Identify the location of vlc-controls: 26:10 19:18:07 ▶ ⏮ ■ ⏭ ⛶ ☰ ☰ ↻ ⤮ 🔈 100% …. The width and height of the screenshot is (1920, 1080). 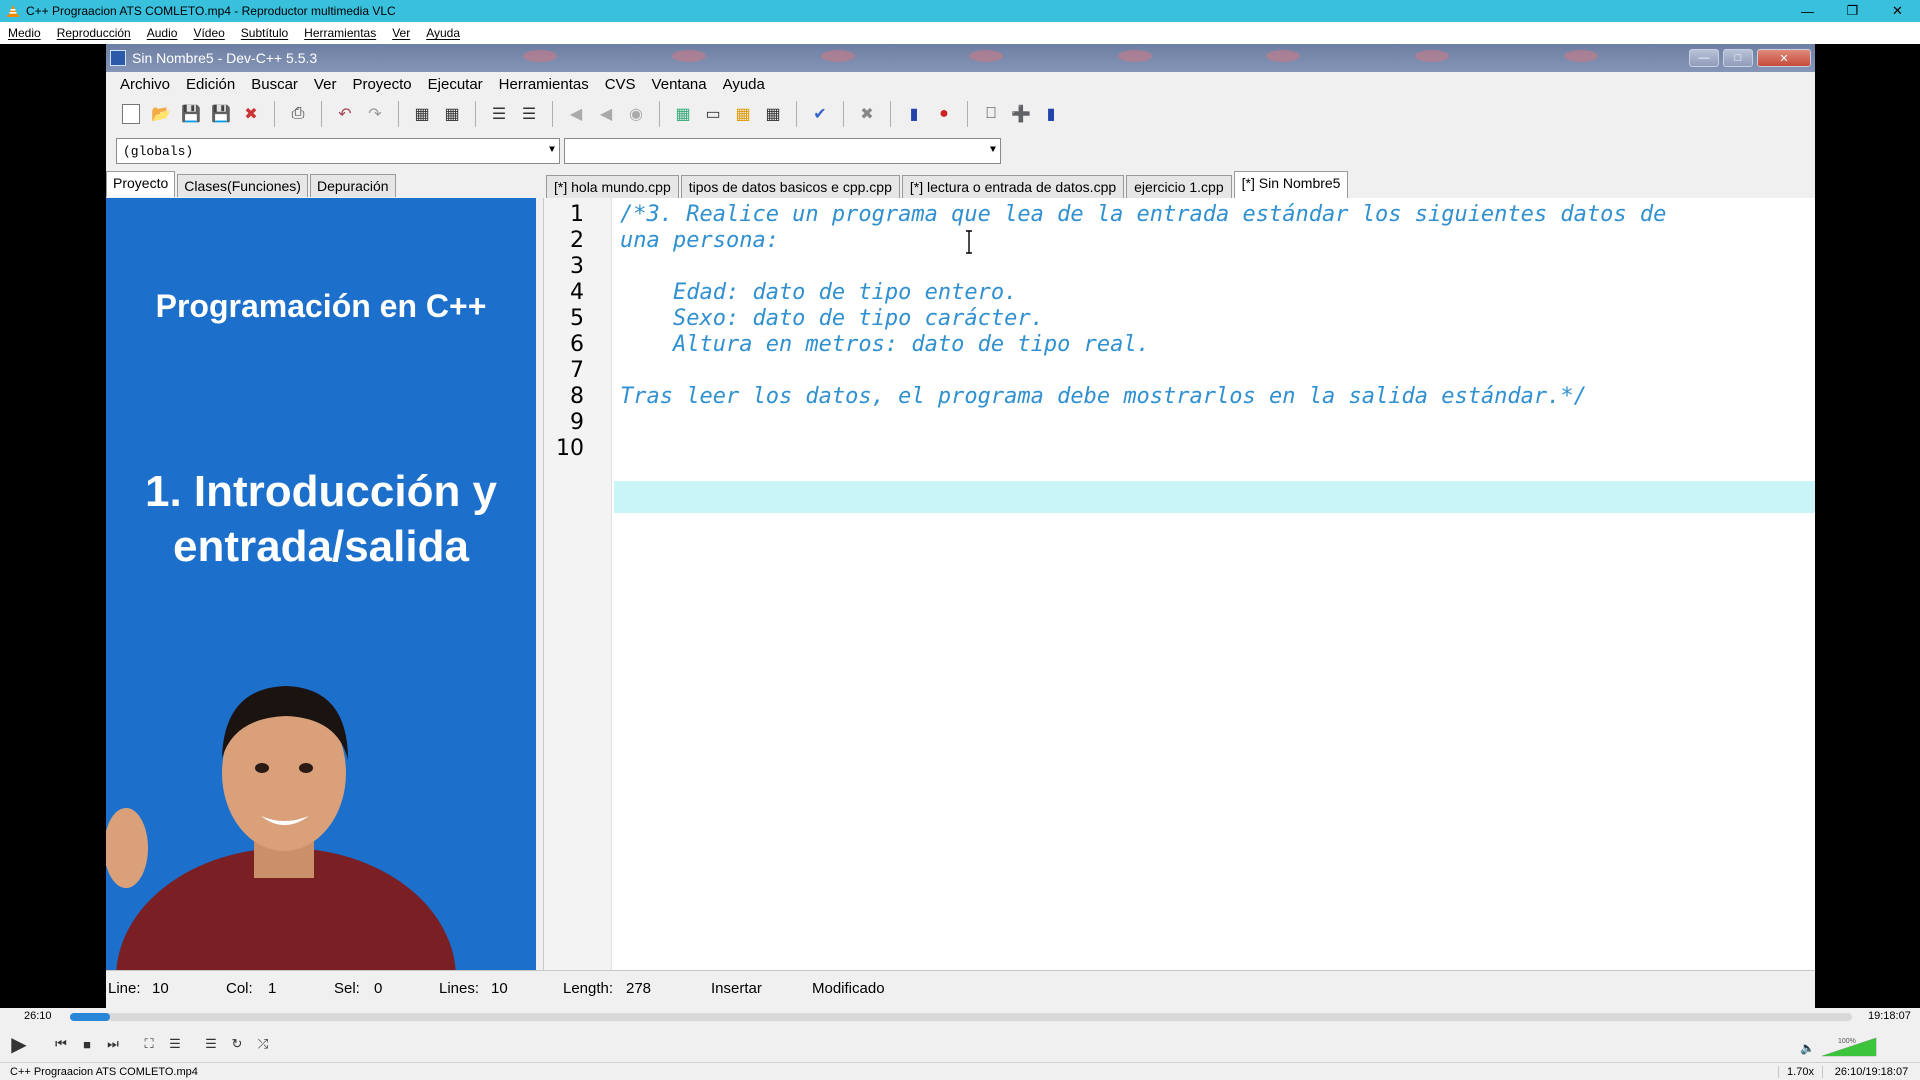
(960, 1044).